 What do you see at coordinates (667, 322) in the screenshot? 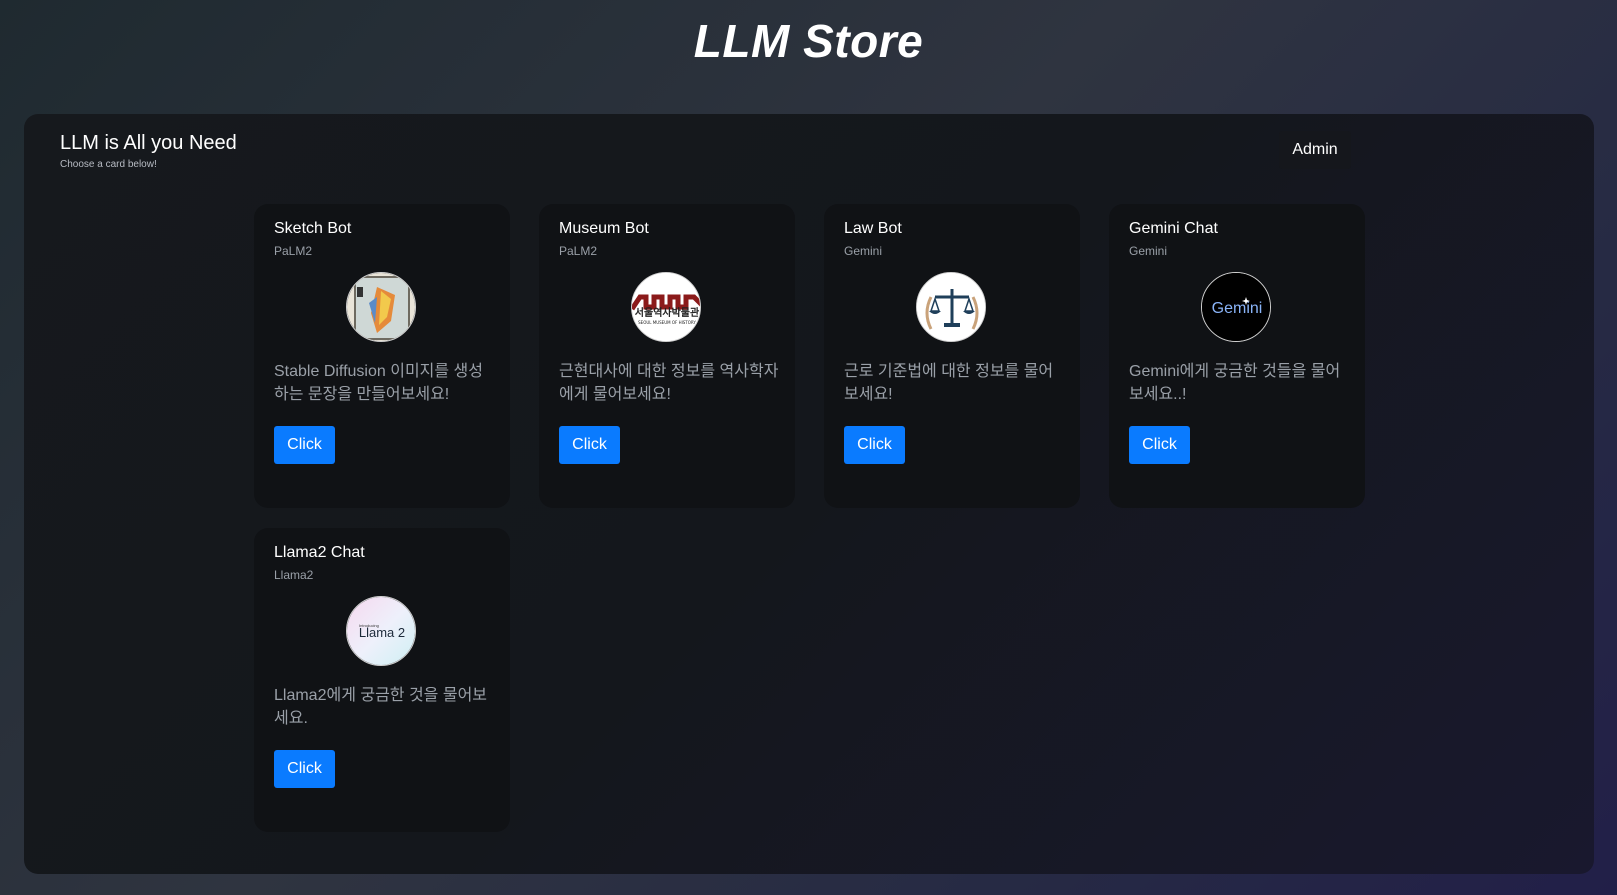
I see `museum-logo-subtext: SEOUL MUSEUM OF HISTORY` at bounding box center [667, 322].